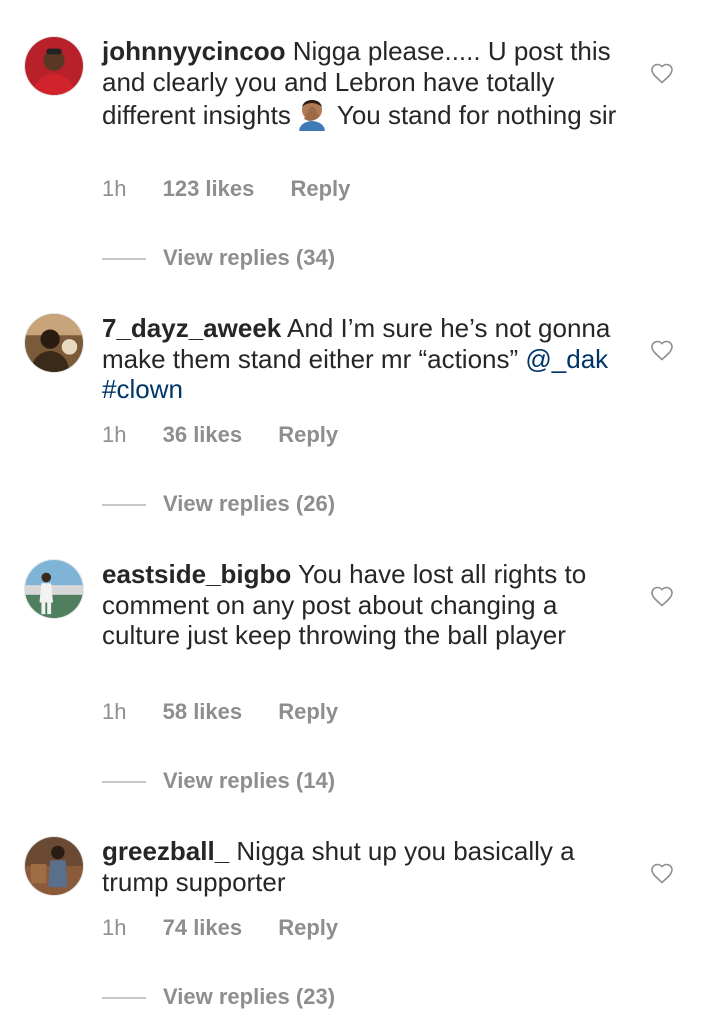  Describe the element at coordinates (196, 574) in the screenshot. I see `comment-username: eastside_bigbo` at that location.